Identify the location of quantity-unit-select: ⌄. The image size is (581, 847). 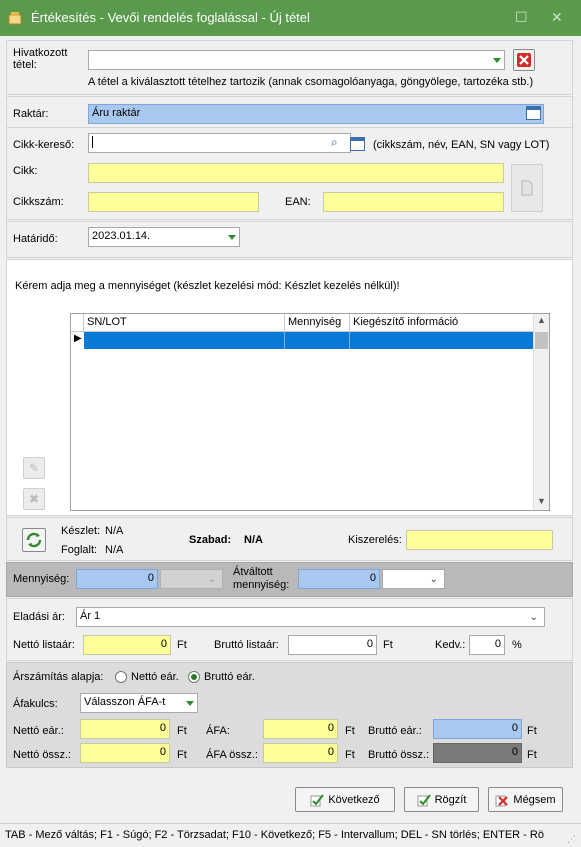
(191, 579).